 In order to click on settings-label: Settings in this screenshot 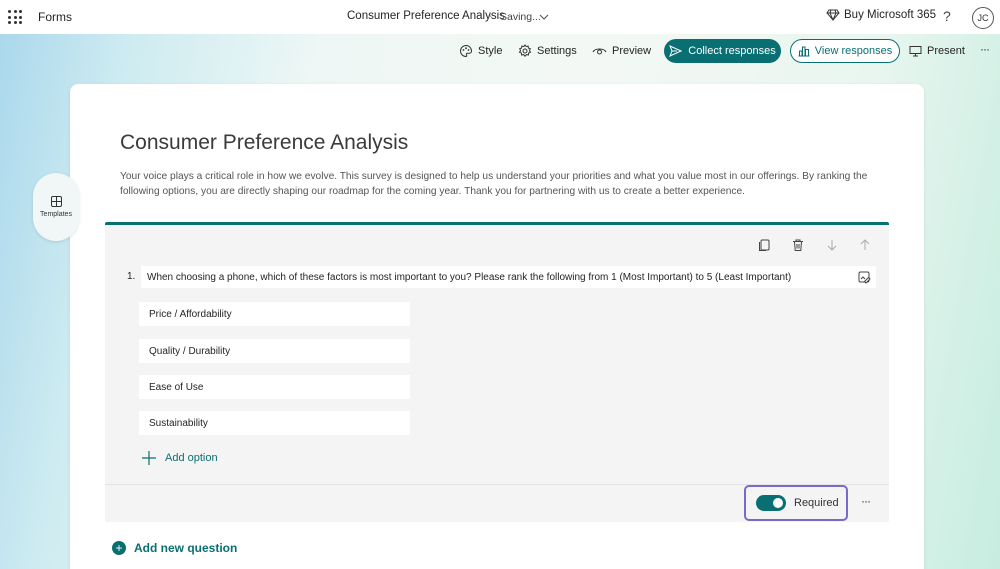, I will do `click(557, 51)`.